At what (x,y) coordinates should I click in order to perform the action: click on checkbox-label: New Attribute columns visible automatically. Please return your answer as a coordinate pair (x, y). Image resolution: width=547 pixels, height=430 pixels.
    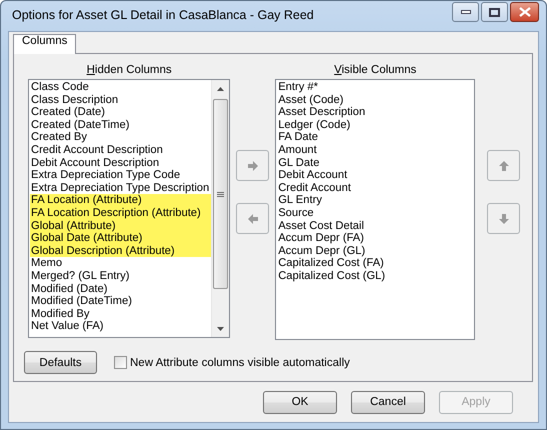
    Looking at the image, I should click on (240, 362).